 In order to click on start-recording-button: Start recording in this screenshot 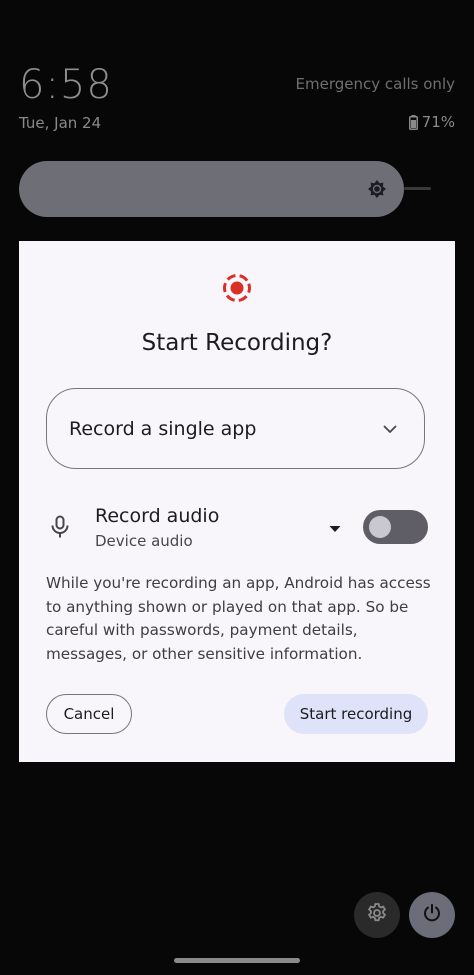, I will do `click(356, 714)`.